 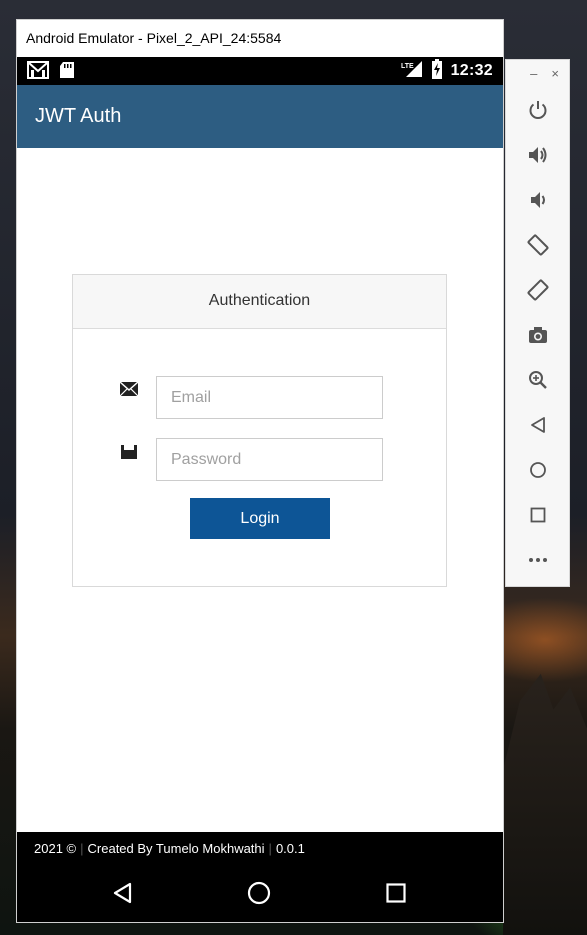 I want to click on camera-icon, so click(x=538, y=335).